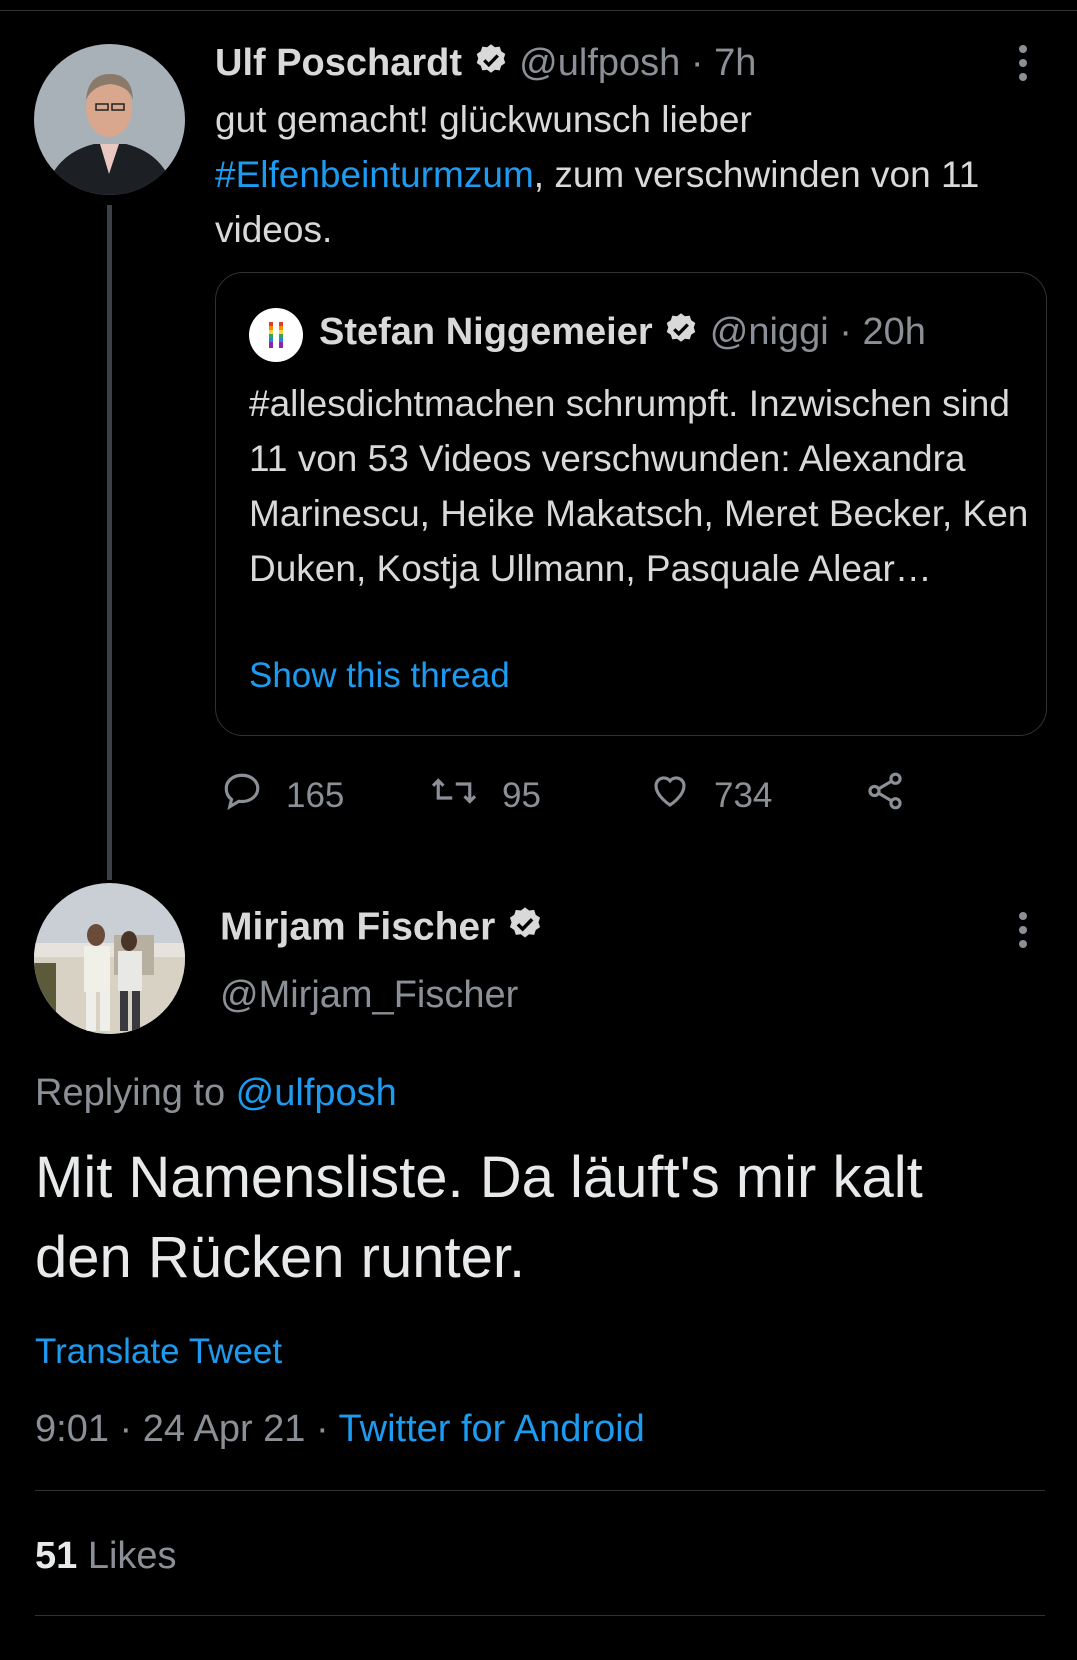 This screenshot has width=1077, height=1660. Describe the element at coordinates (743, 795) in the screenshot. I see `like-count: 734` at that location.